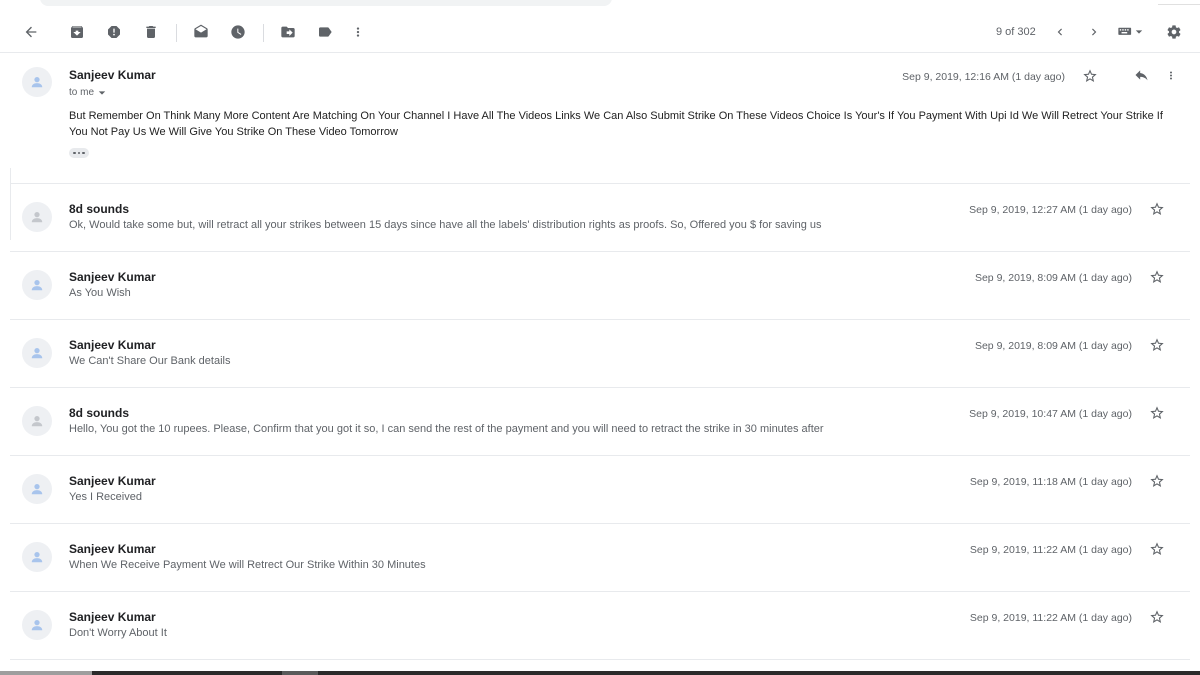 The image size is (1200, 675). I want to click on message-more-button, so click(1171, 75).